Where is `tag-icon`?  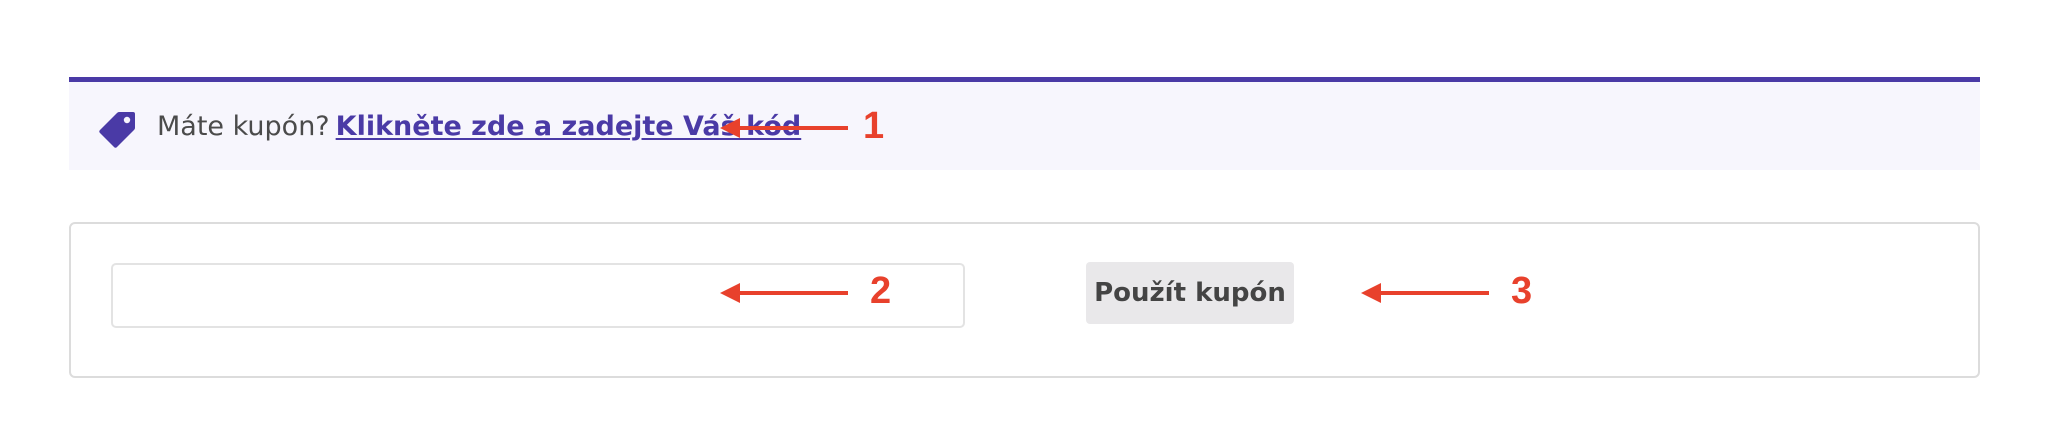
tag-icon is located at coordinates (117, 129).